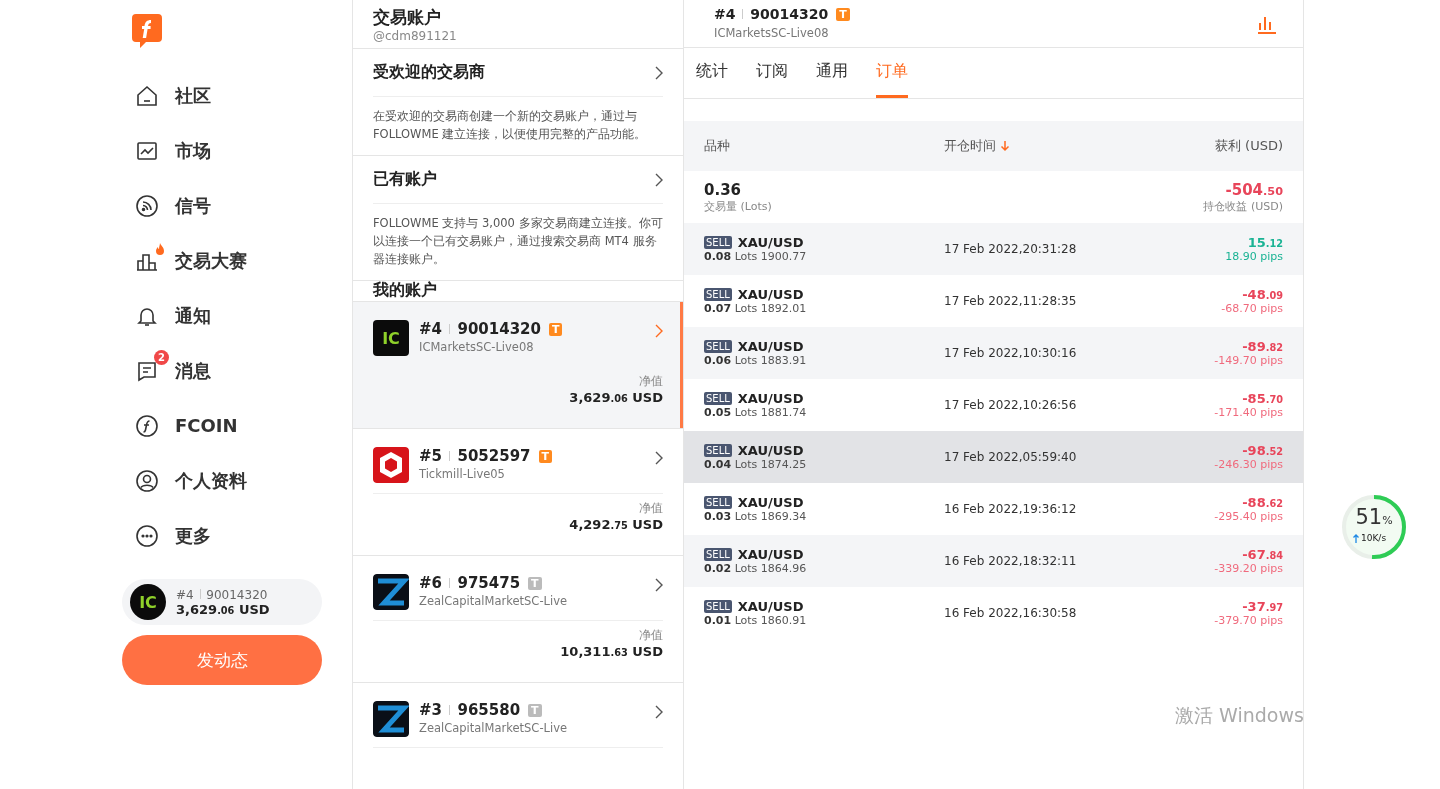 Image resolution: width=1440 pixels, height=789 pixels. I want to click on open-time: 17 Feb 2022,10:30:16, so click(1011, 353).